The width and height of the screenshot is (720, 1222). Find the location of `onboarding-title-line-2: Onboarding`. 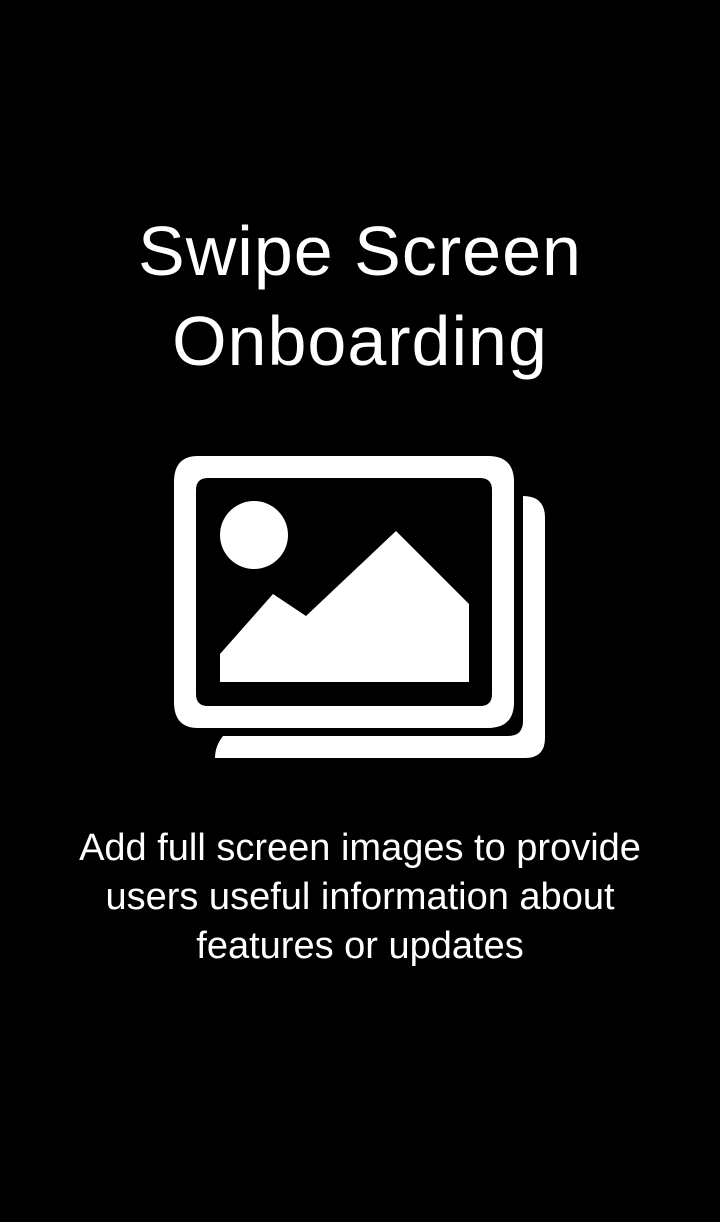

onboarding-title-line-2: Onboarding is located at coordinates (360, 341).